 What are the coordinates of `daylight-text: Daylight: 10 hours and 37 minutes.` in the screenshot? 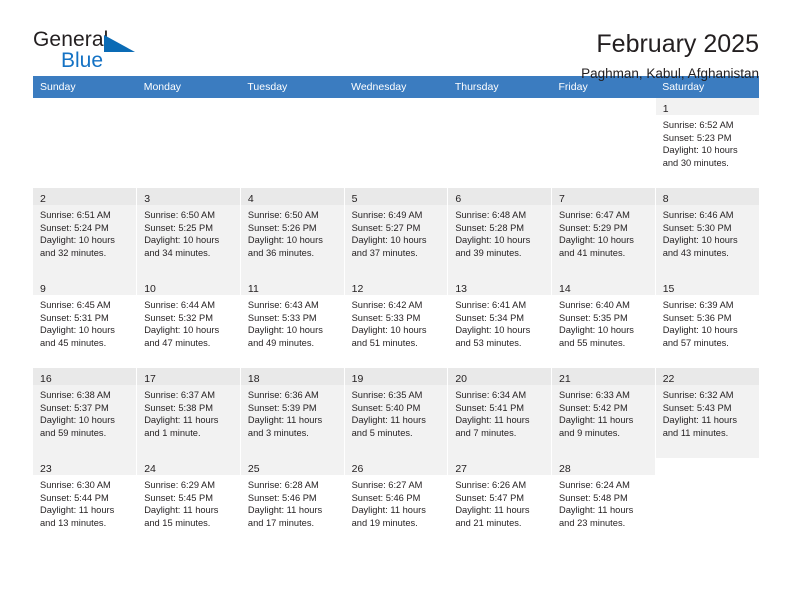 It's located at (389, 246).